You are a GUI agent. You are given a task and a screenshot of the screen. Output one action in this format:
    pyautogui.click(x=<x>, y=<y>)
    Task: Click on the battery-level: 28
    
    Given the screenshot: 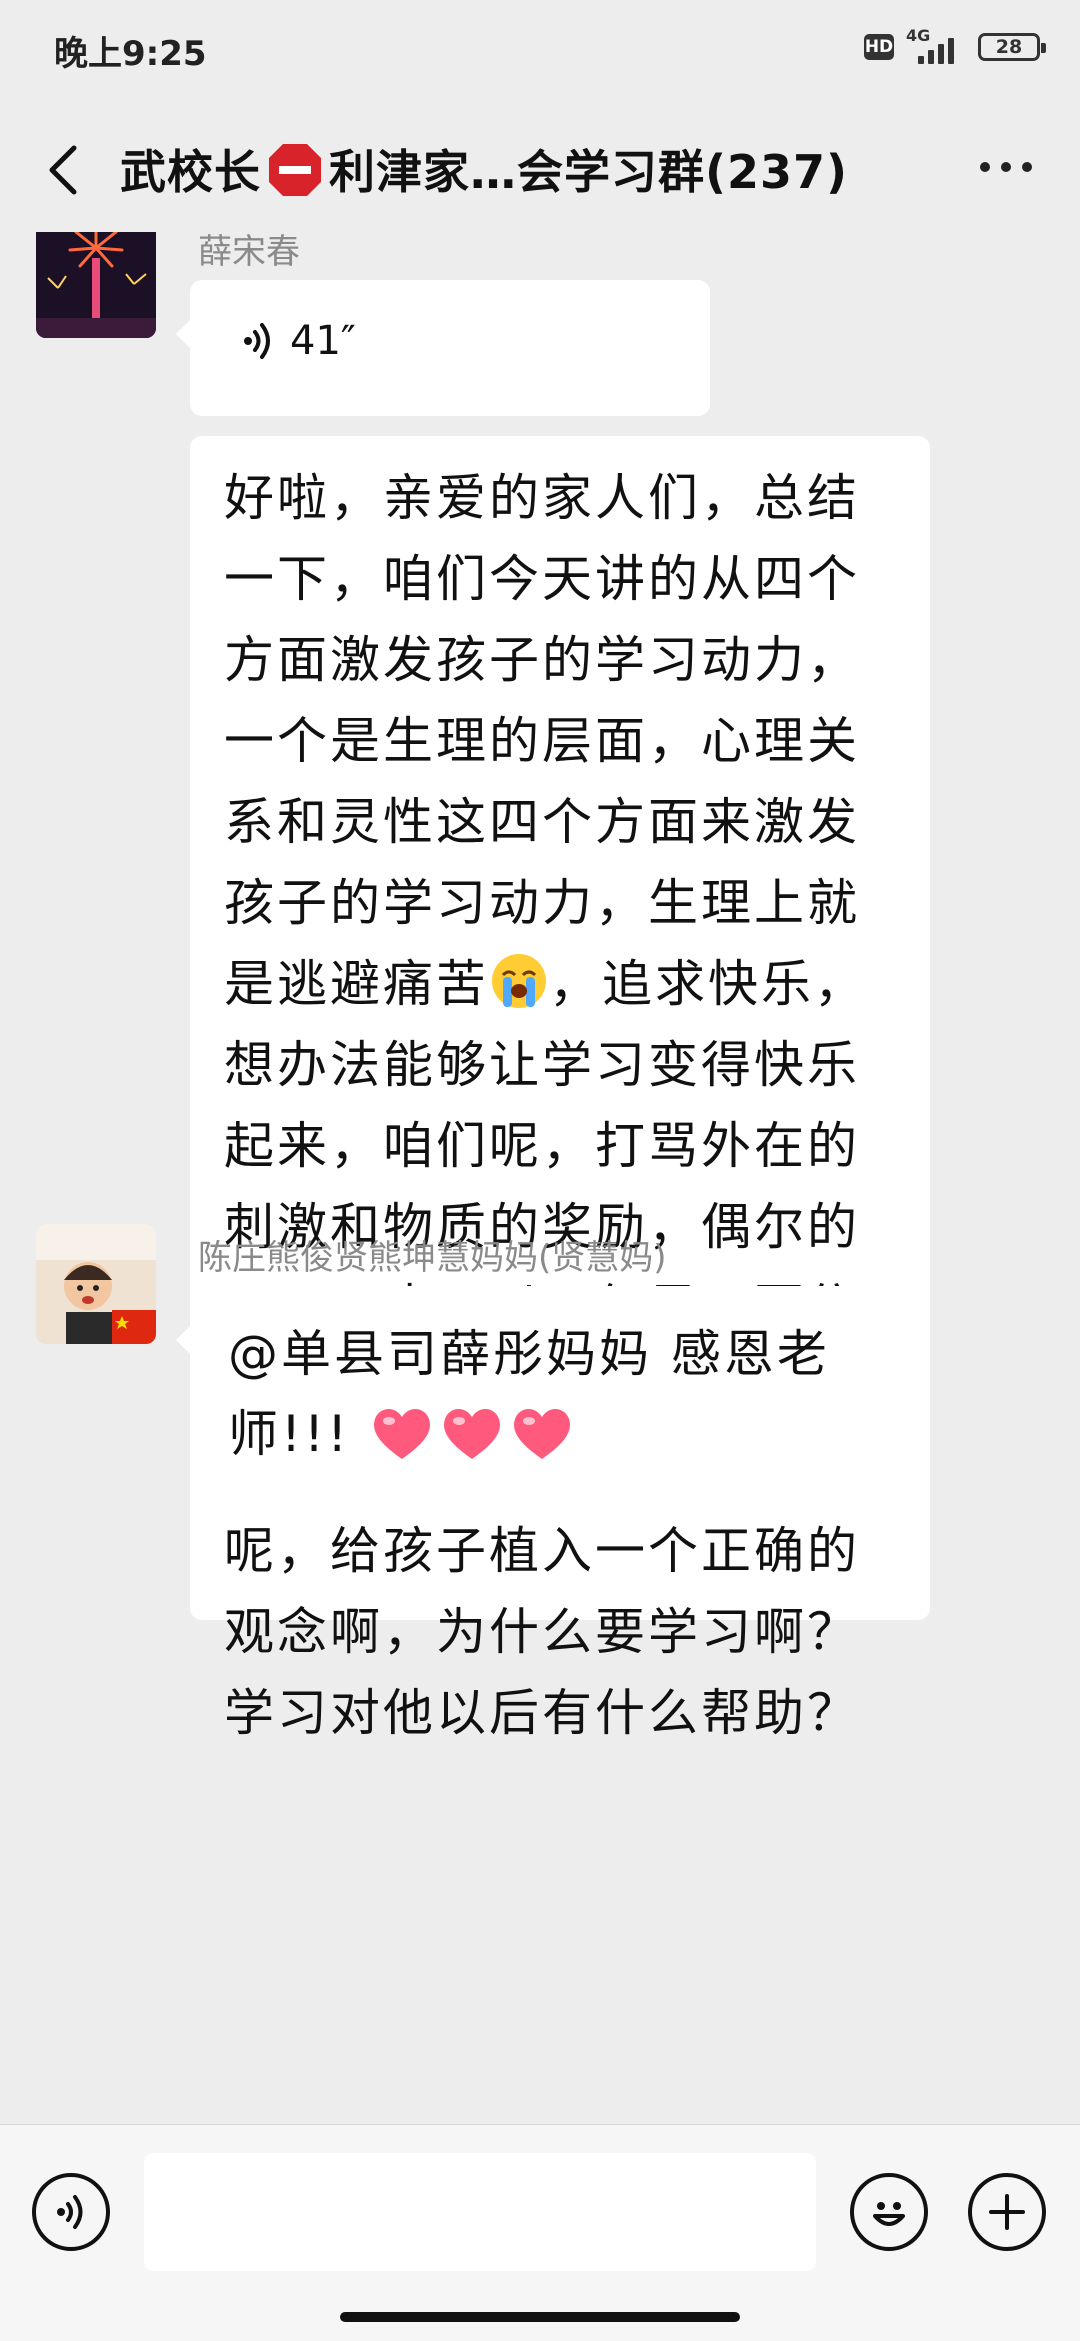 What is the action you would take?
    pyautogui.click(x=1009, y=47)
    